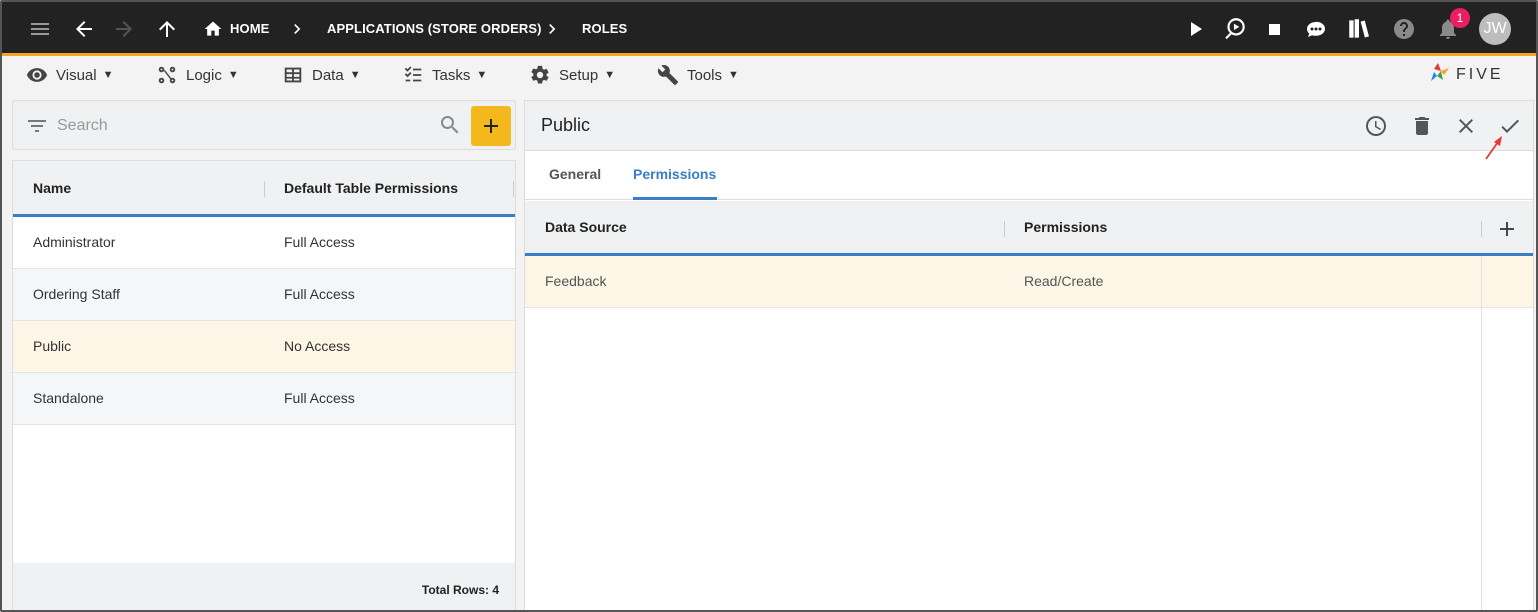 The image size is (1538, 612). Describe the element at coordinates (68, 398) in the screenshot. I see `role-name: Standalone` at that location.